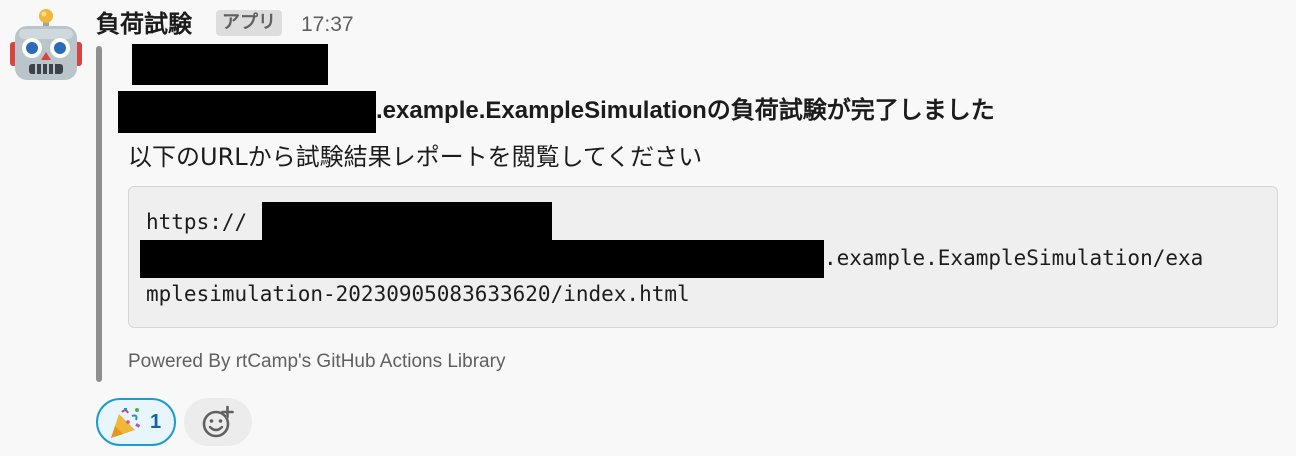  Describe the element at coordinates (156, 422) in the screenshot. I see `reaction-count: 1` at that location.